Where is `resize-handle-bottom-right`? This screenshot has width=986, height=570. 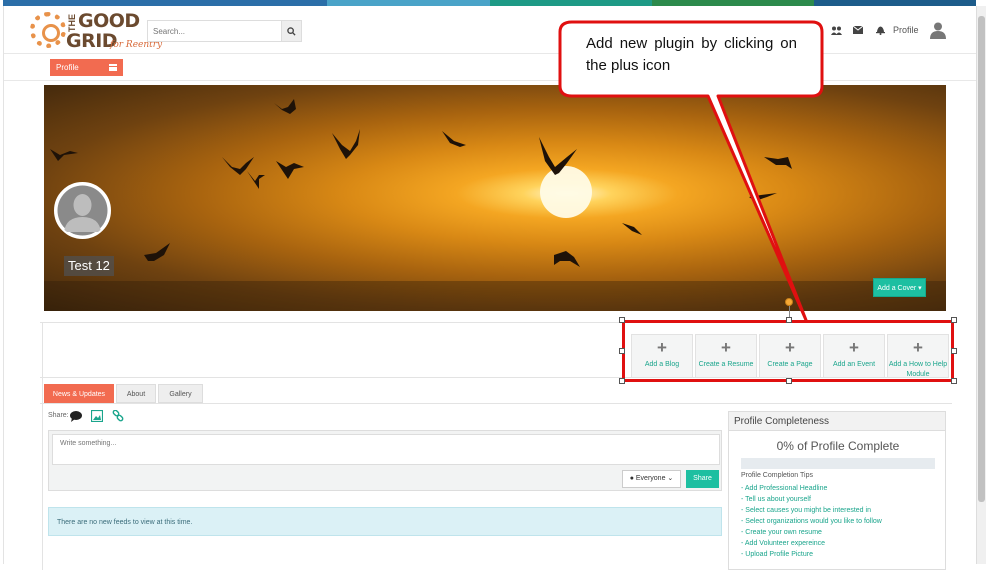 resize-handle-bottom-right is located at coordinates (954, 381).